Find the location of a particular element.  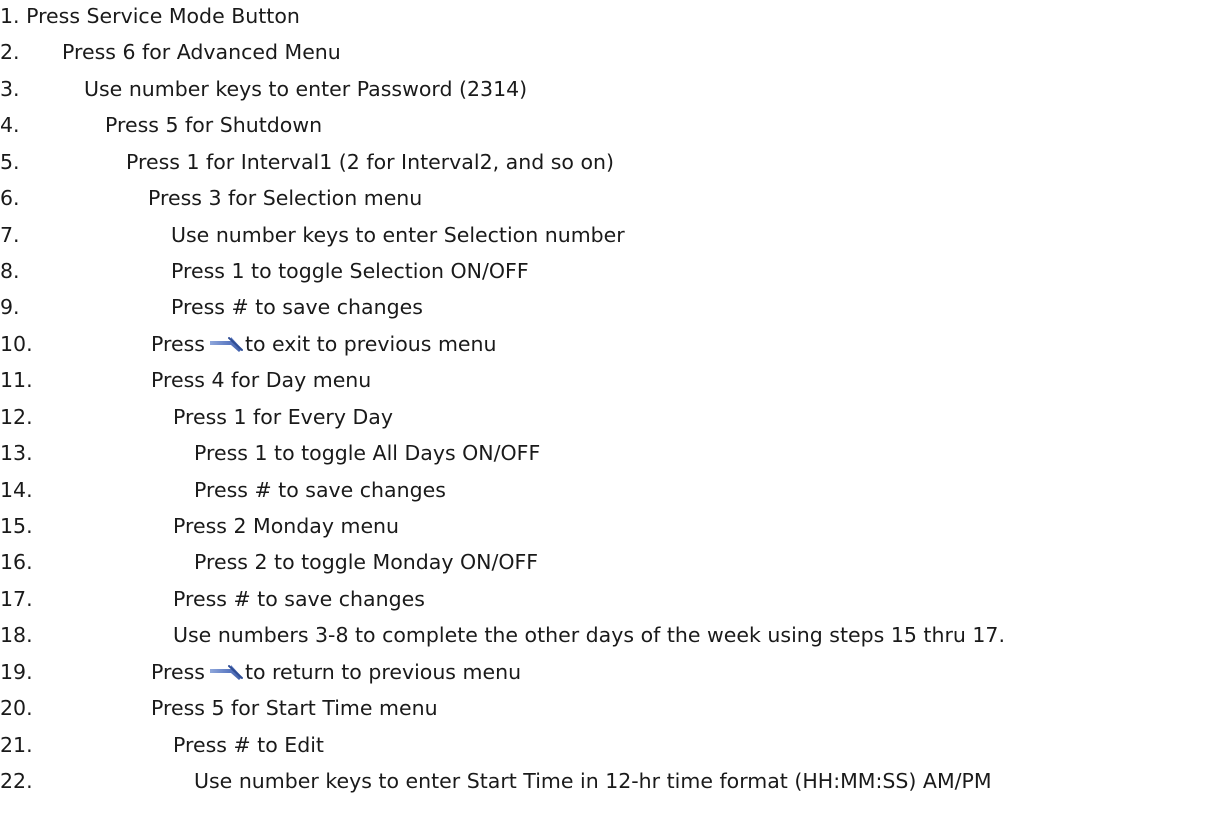

step-number: 16. is located at coordinates (16, 562).